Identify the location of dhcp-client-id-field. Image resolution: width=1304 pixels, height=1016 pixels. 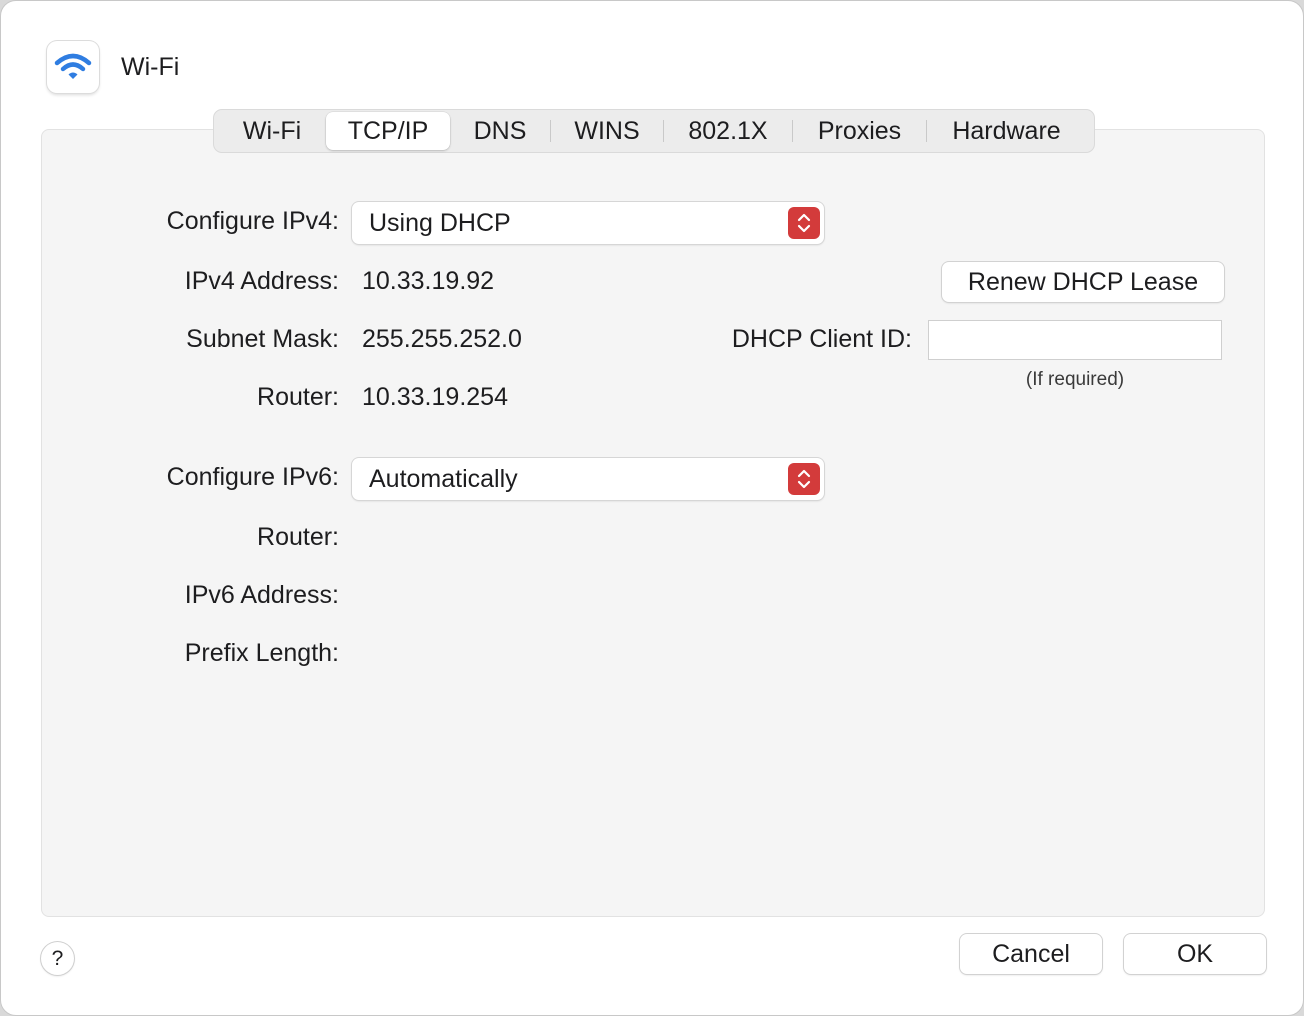
(1075, 340).